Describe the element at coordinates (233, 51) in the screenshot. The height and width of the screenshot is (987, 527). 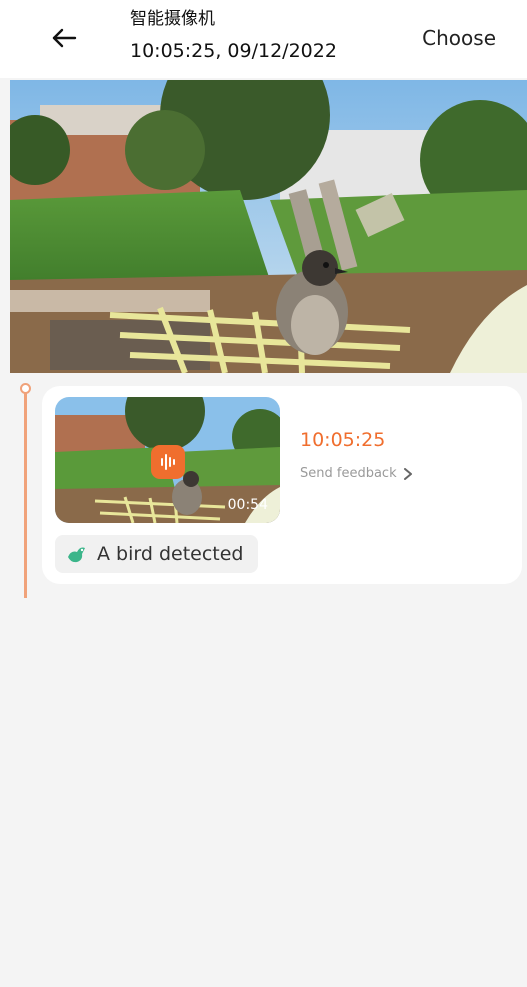
I see `timestamp: 10:05:25, 09/12/2022` at that location.